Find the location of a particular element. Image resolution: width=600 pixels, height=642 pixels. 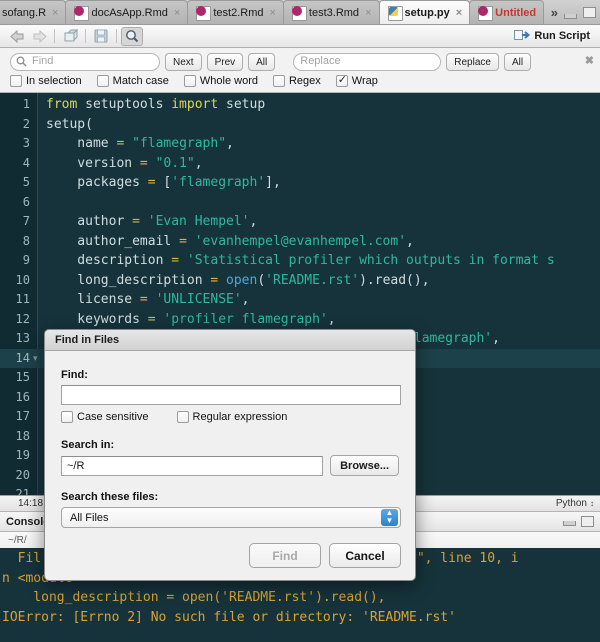

search-in-input: ~/R is located at coordinates (192, 465).